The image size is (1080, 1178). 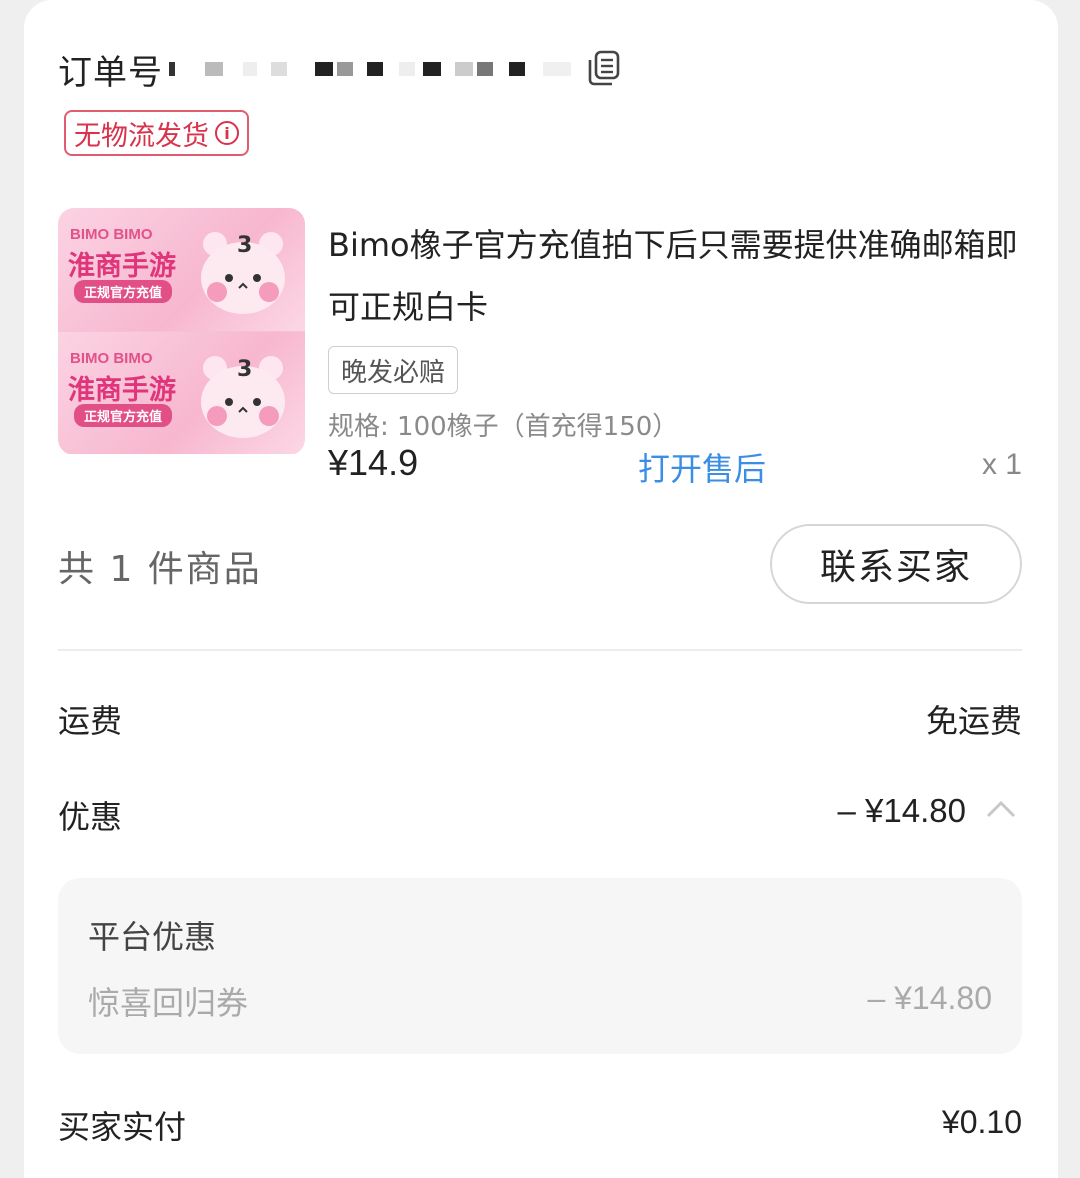 I want to click on late-compensation-tag: 晚发必赔, so click(x=393, y=370).